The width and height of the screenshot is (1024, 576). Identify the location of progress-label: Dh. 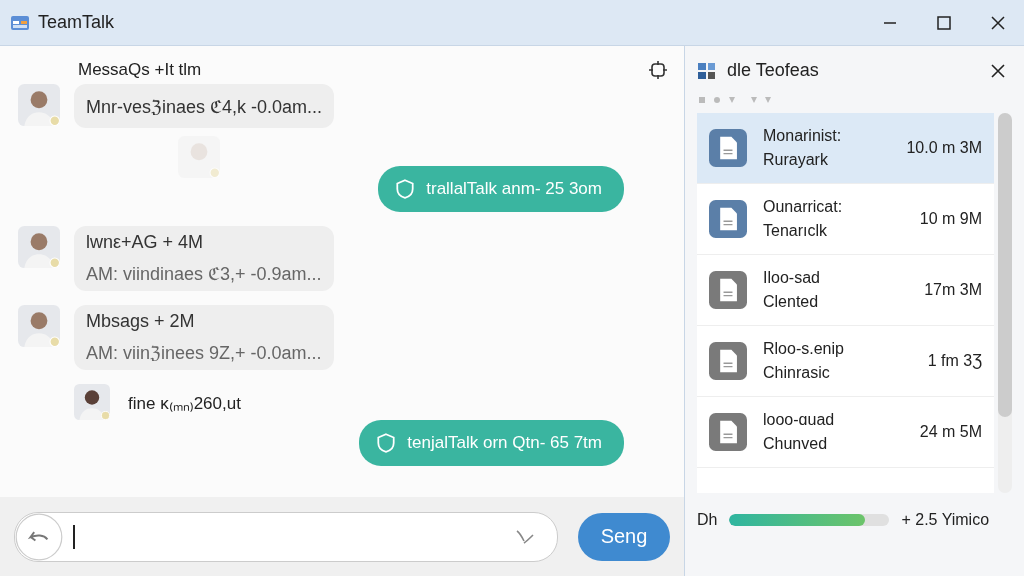
(707, 520).